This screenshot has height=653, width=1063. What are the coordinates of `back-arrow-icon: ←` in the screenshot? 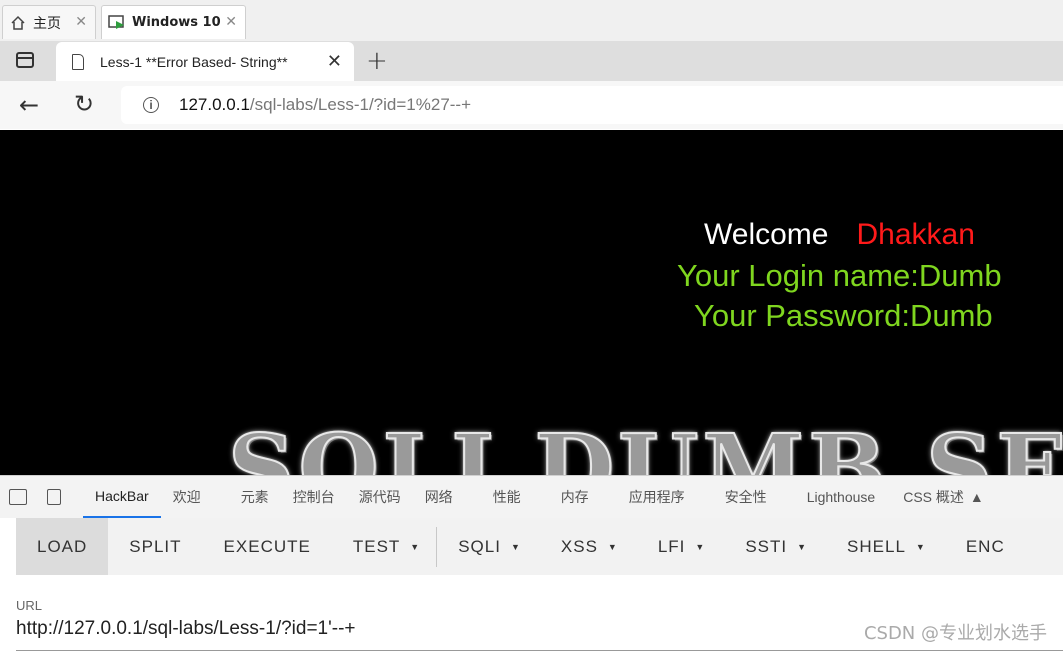 It's located at (29, 105).